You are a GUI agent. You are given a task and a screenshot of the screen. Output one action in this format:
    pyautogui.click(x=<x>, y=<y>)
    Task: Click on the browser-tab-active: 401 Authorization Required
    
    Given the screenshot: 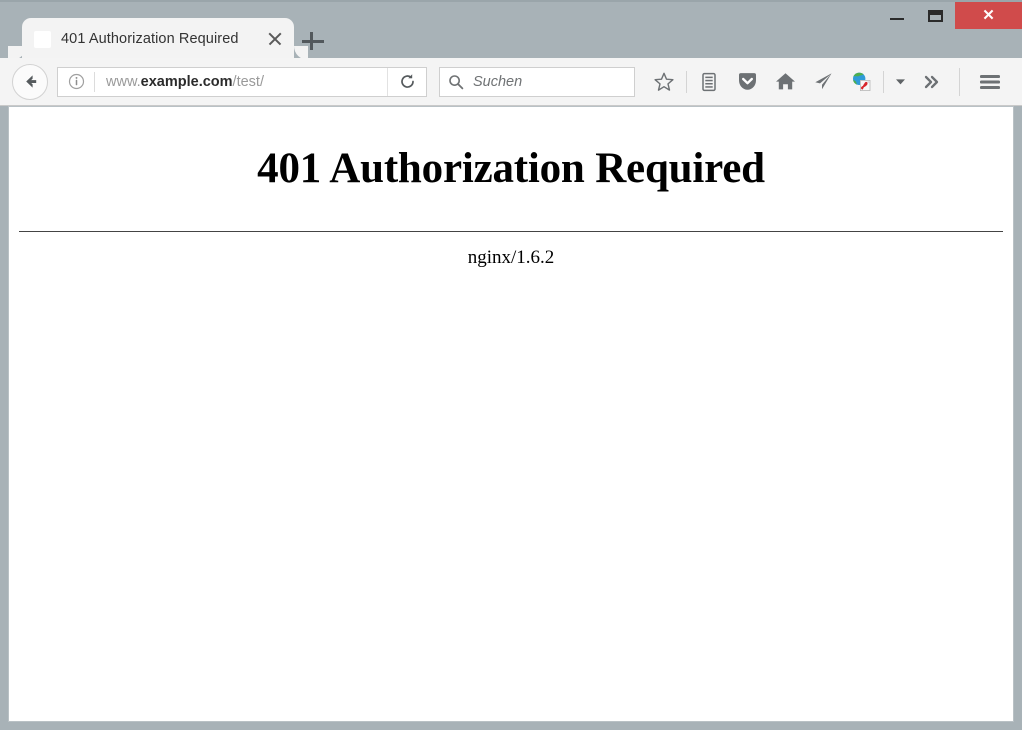 What is the action you would take?
    pyautogui.click(x=165, y=39)
    